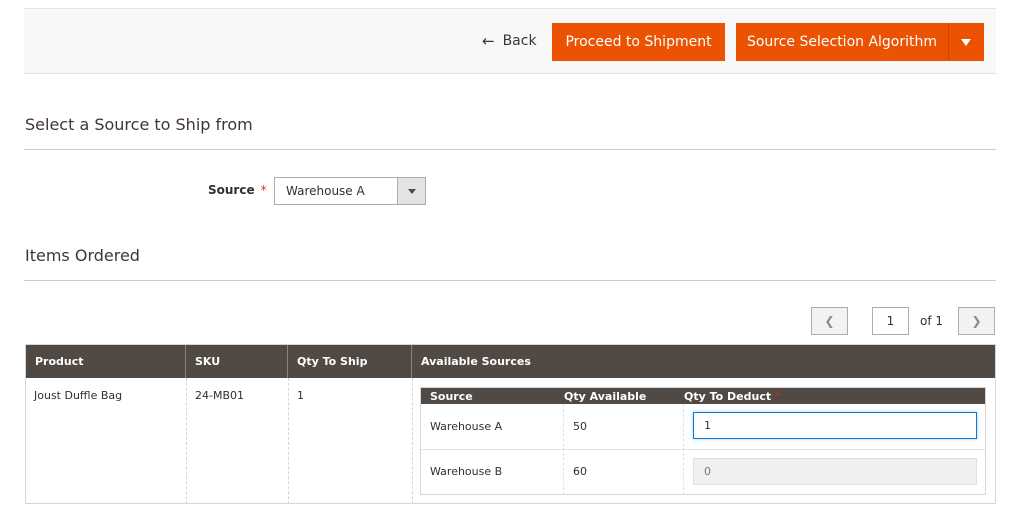 Image resolution: width=1024 pixels, height=525 pixels. I want to click on column-header-sku: SKU, so click(237, 361).